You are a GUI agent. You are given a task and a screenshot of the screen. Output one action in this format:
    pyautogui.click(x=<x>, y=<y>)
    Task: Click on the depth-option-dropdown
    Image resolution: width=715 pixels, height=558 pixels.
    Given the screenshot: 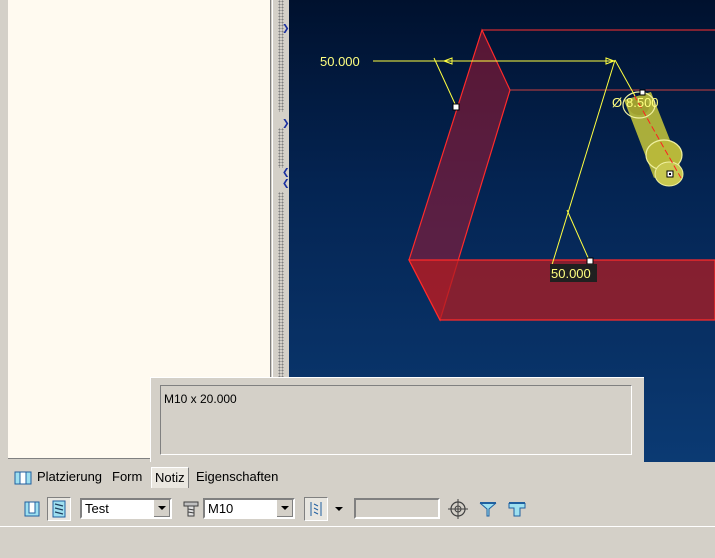 What is the action you would take?
    pyautogui.click(x=339, y=509)
    